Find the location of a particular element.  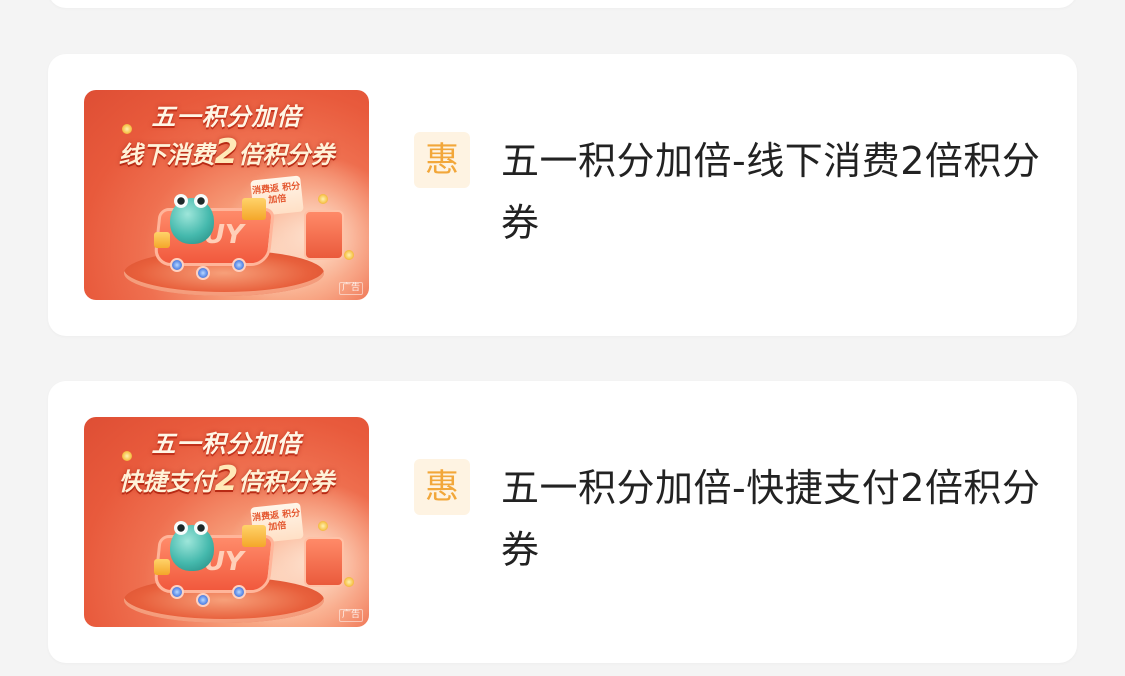

banner-subtitle: 快捷支付2倍积分券 is located at coordinates (226, 480).